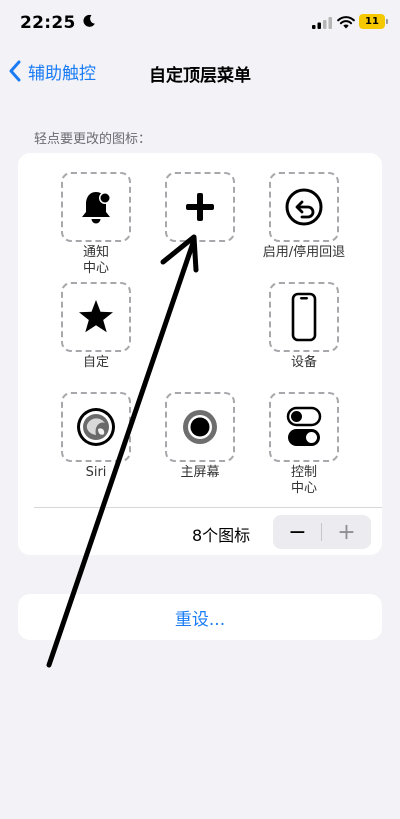 This screenshot has width=400, height=819. Describe the element at coordinates (303, 480) in the screenshot. I see `slot-label-control-center: 控制 中心` at that location.